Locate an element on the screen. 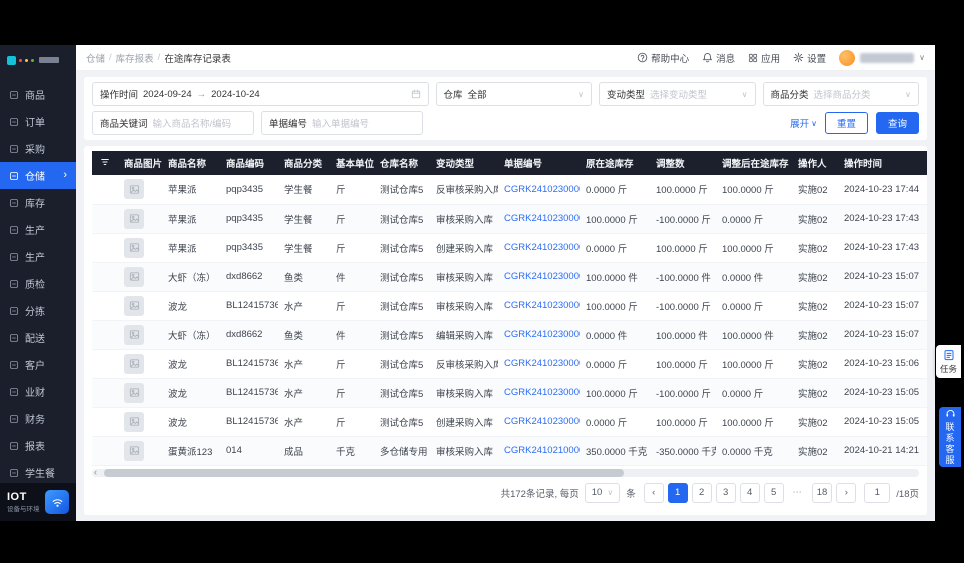 The image size is (964, 563). warehouse-value: 全部 is located at coordinates (477, 95).